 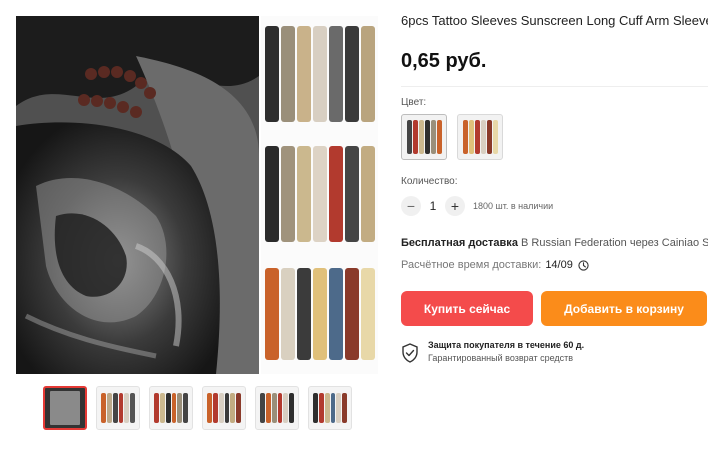 What do you see at coordinates (583, 265) in the screenshot?
I see `clock-icon` at bounding box center [583, 265].